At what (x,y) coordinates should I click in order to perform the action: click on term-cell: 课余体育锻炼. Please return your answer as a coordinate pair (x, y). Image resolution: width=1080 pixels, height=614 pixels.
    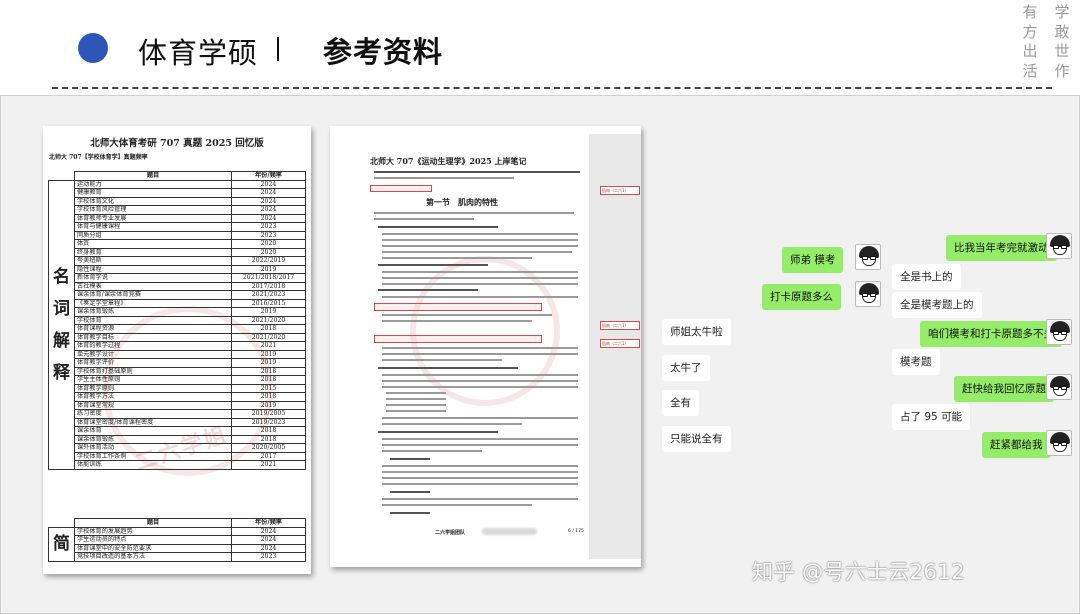
    Looking at the image, I should click on (153, 439).